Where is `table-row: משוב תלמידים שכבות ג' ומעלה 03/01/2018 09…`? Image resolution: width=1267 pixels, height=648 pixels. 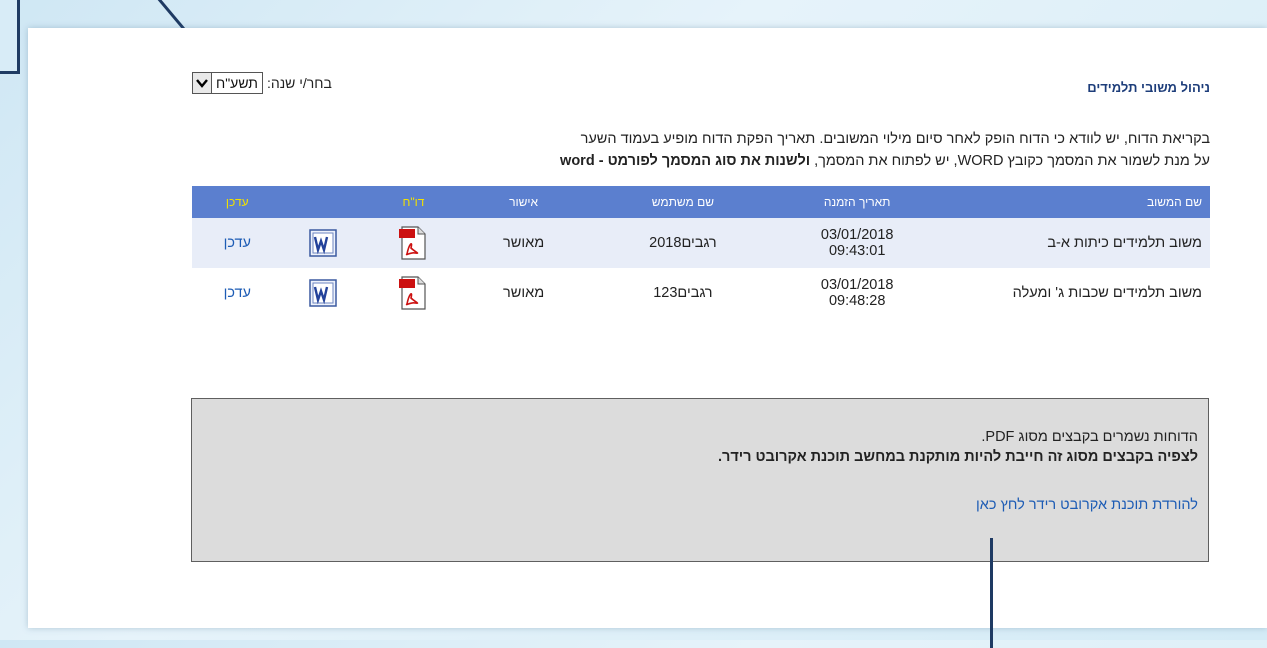 table-row: משוב תלמידים שכבות ג' ומעלה 03/01/2018 09… is located at coordinates (701, 293).